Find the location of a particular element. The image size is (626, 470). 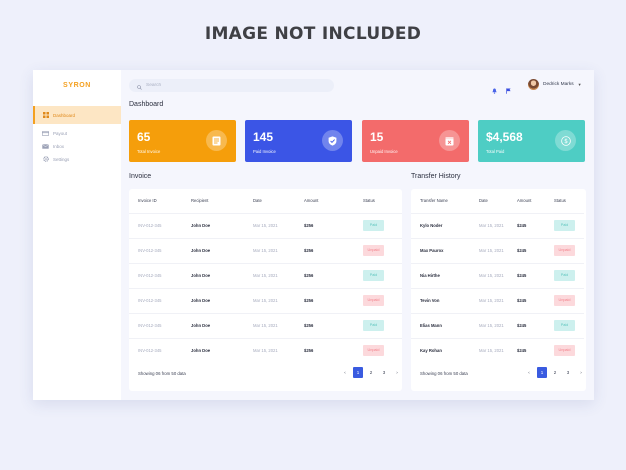

stat-card-paid-invoice: 145 Paid Invoice is located at coordinates (298, 141).